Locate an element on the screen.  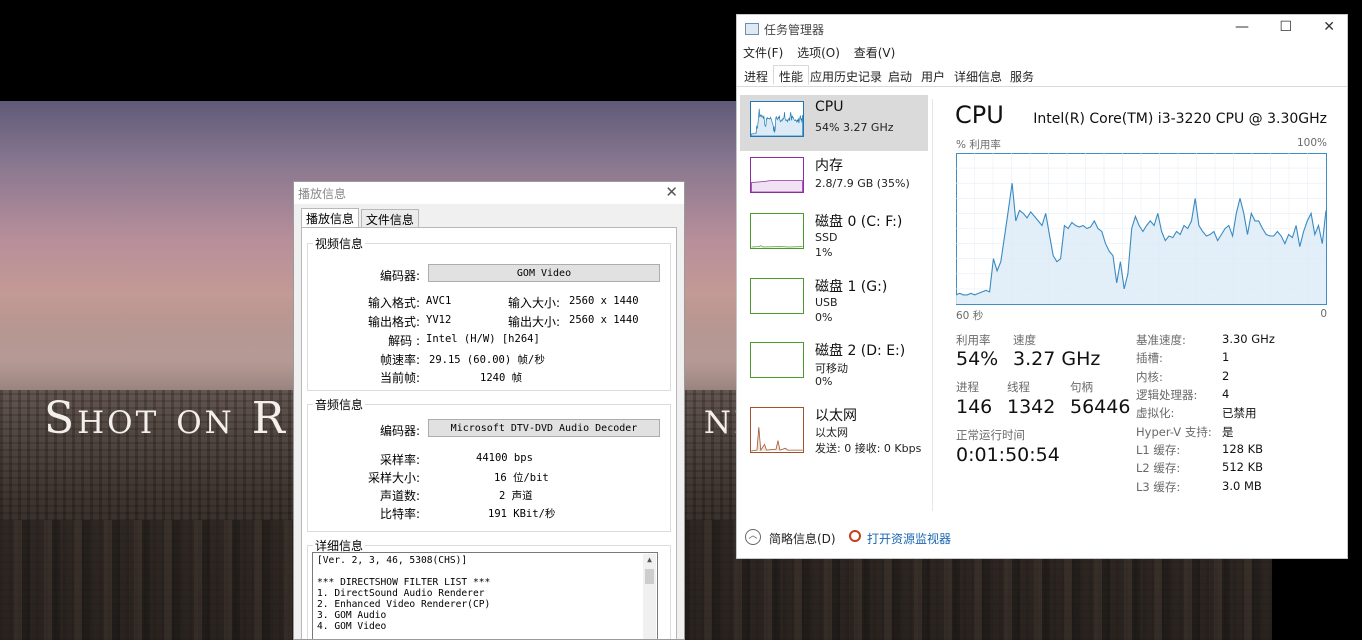
bitrate-value: 191 KBit/秒 is located at coordinates (522, 514).